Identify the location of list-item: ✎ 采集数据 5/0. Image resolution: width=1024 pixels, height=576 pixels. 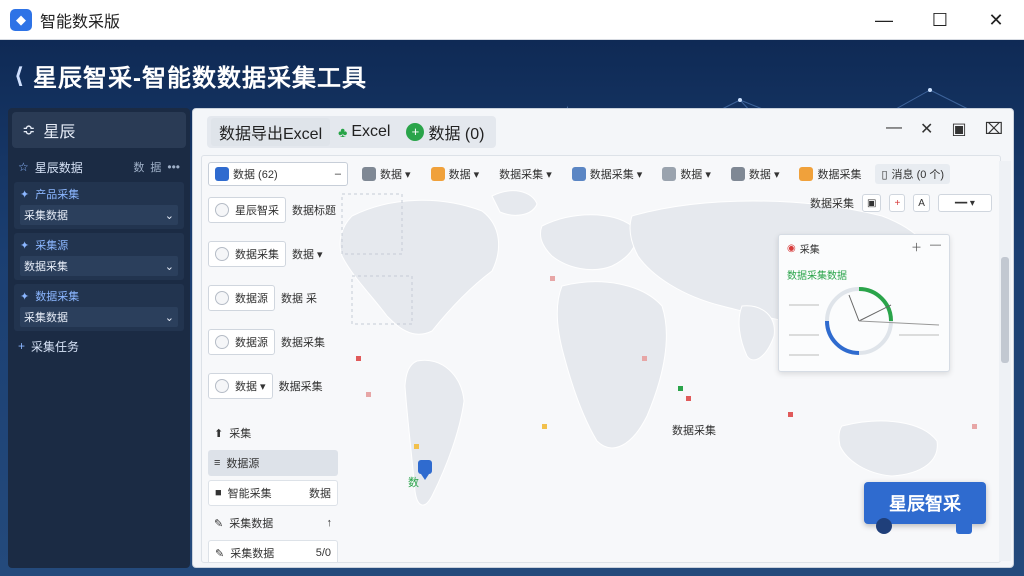
(273, 551).